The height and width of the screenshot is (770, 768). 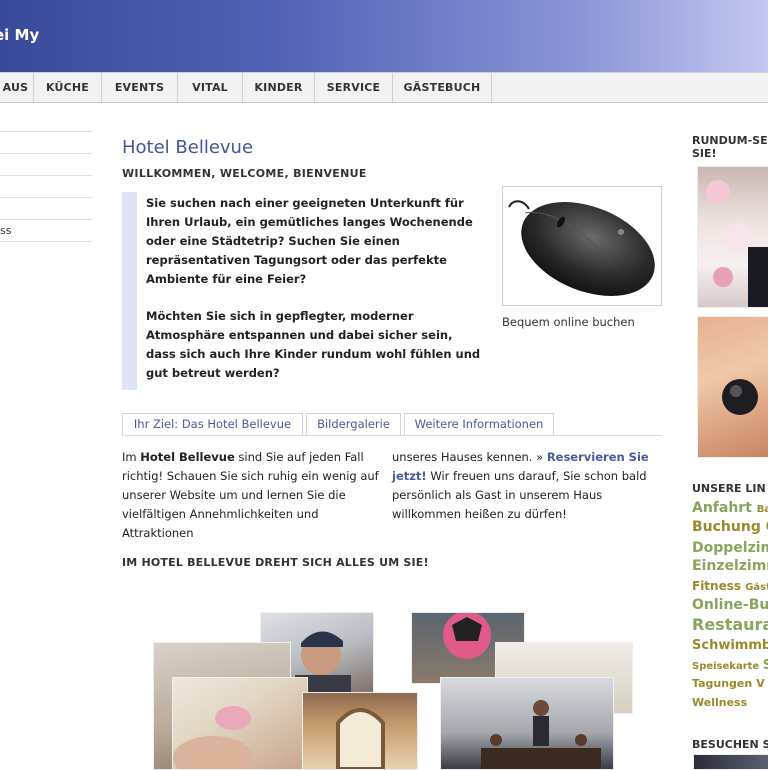 What do you see at coordinates (737, 243) in the screenshot?
I see `flowers-icon` at bounding box center [737, 243].